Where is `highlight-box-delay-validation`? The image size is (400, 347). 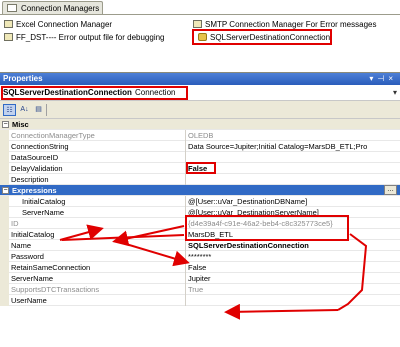
highlight-box-delay-validation is located at coordinates (201, 168).